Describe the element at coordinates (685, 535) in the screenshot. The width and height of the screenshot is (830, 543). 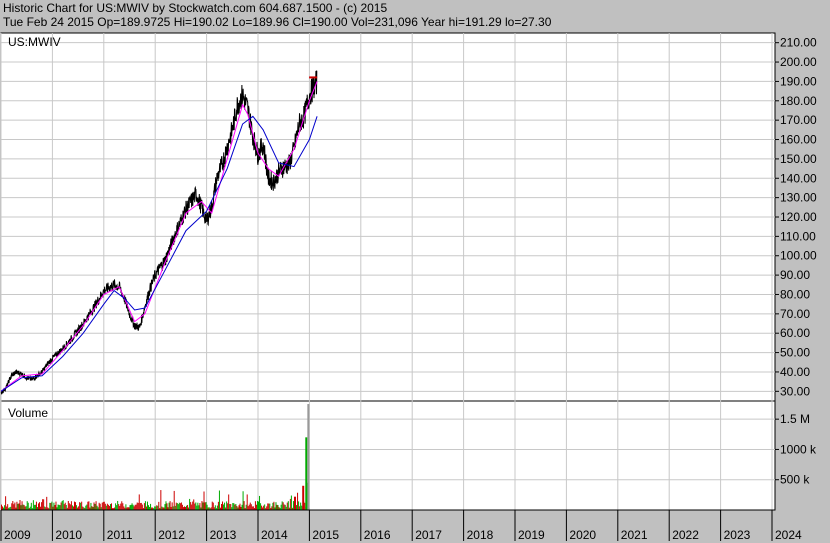
I see `year-label: 2022` at that location.